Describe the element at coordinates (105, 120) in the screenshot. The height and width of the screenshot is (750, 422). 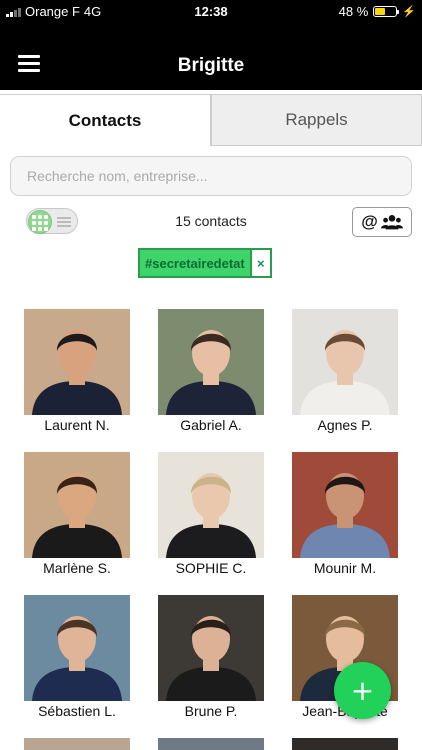
I see `tab-contacts: Contacts` at that location.